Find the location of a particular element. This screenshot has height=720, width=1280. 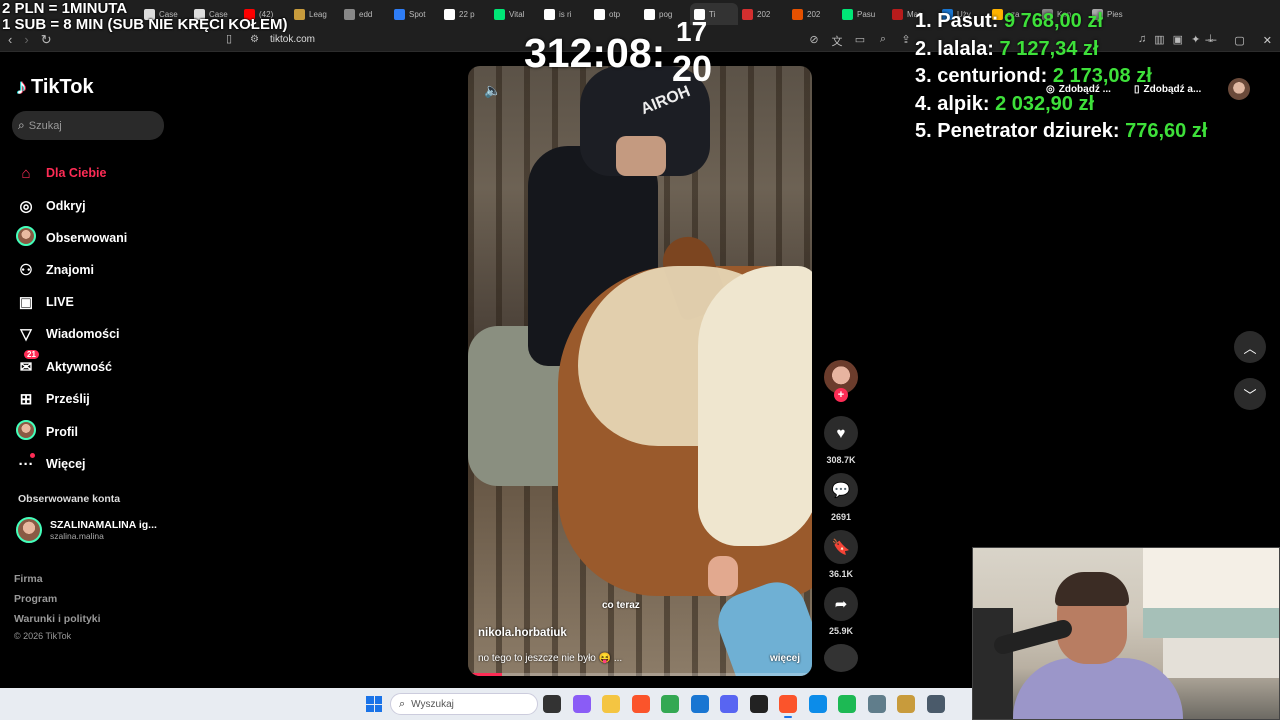

taskbar-search-input is located at coordinates (466, 704).